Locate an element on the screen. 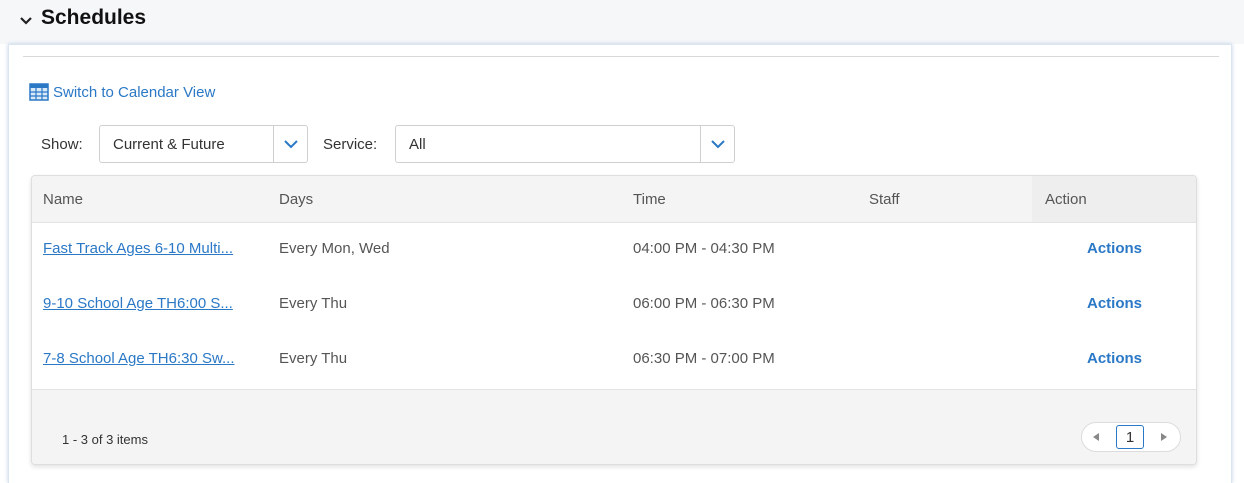 Image resolution: width=1244 pixels, height=483 pixels. service-dropdown-button is located at coordinates (717, 144).